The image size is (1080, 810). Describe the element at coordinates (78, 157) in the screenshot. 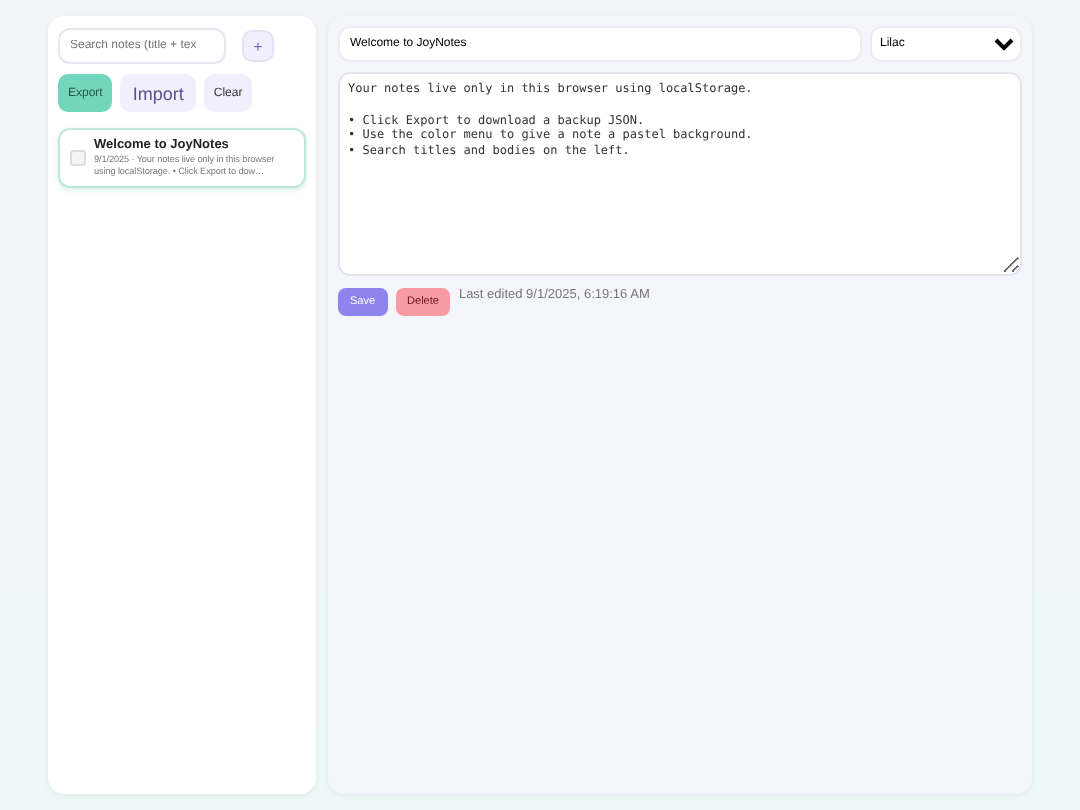

I see `note-checkbox` at that location.